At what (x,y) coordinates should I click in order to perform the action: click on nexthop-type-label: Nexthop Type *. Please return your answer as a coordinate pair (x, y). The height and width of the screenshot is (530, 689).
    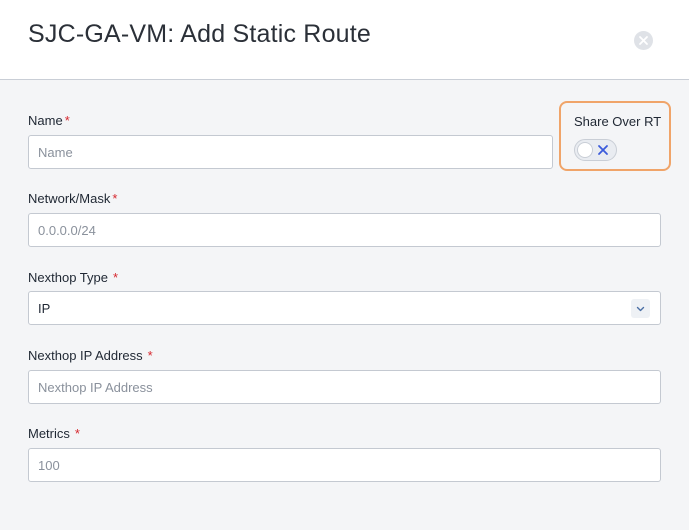
    Looking at the image, I should click on (73, 277).